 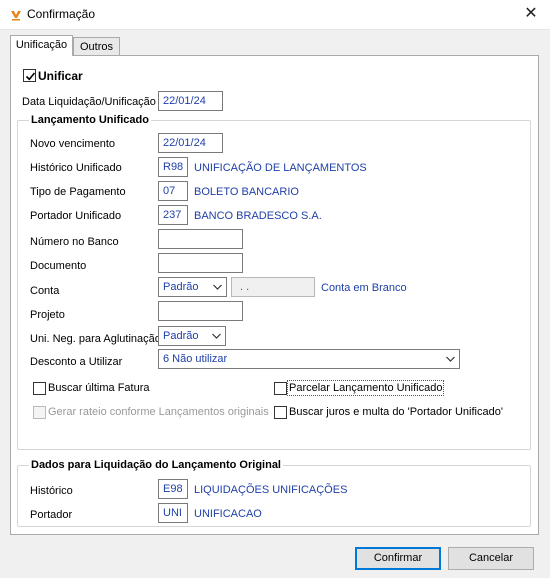 I want to click on check-icon, so click(x=30, y=76).